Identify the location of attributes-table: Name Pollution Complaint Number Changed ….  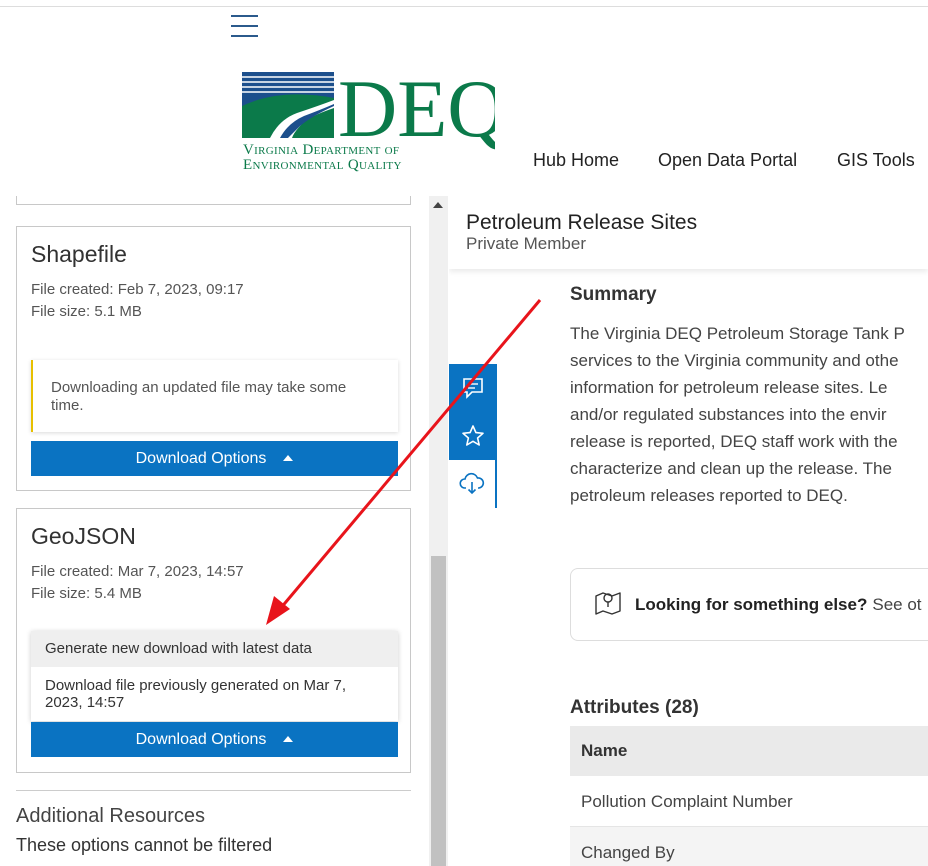
(749, 796).